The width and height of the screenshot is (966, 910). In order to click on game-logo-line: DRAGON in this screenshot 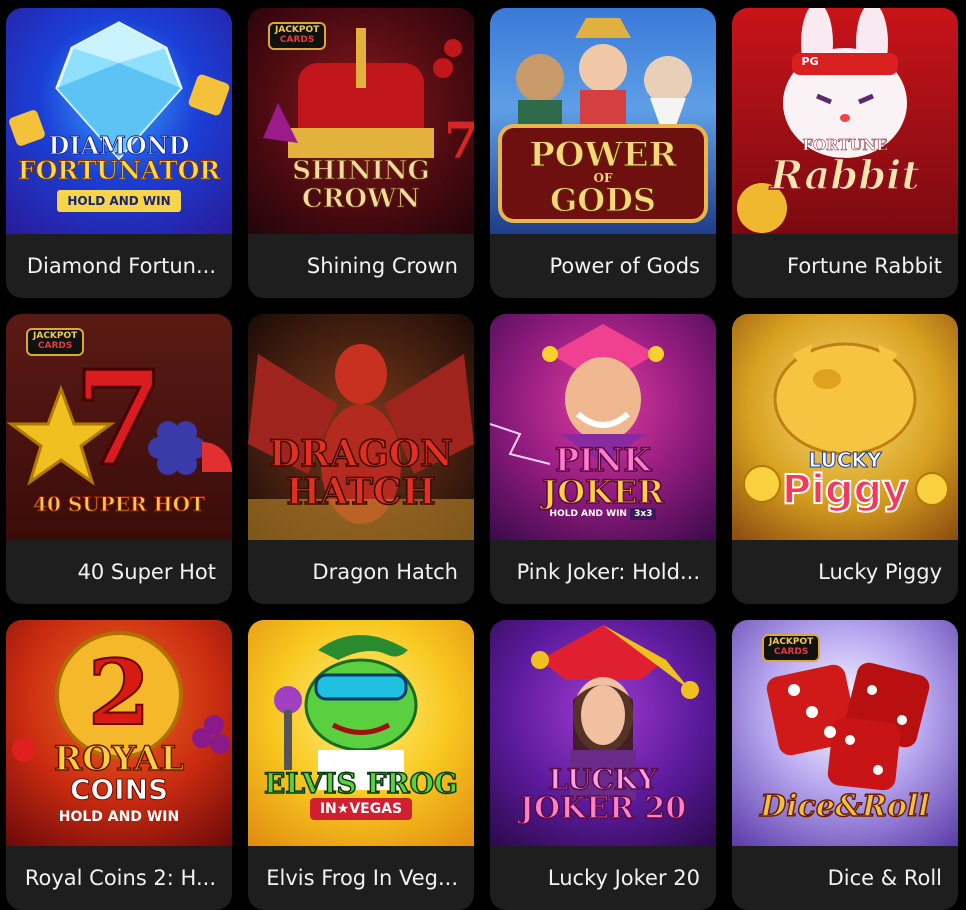, I will do `click(361, 454)`.